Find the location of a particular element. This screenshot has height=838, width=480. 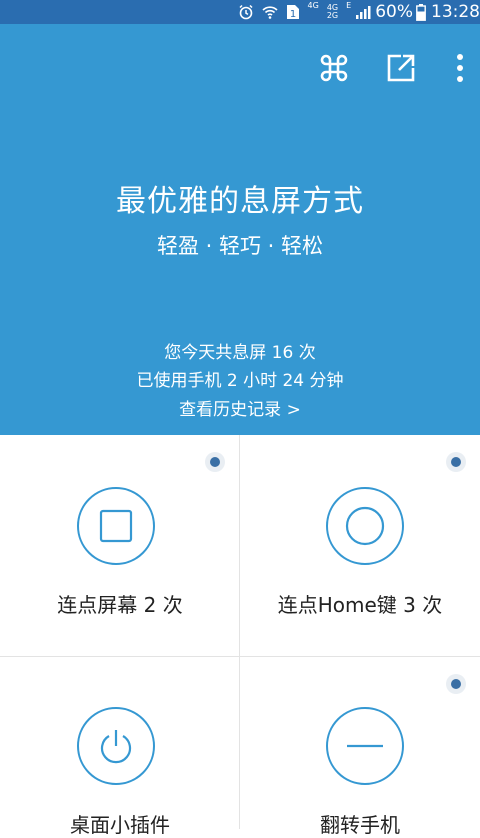

dash-icon is located at coordinates (365, 746).